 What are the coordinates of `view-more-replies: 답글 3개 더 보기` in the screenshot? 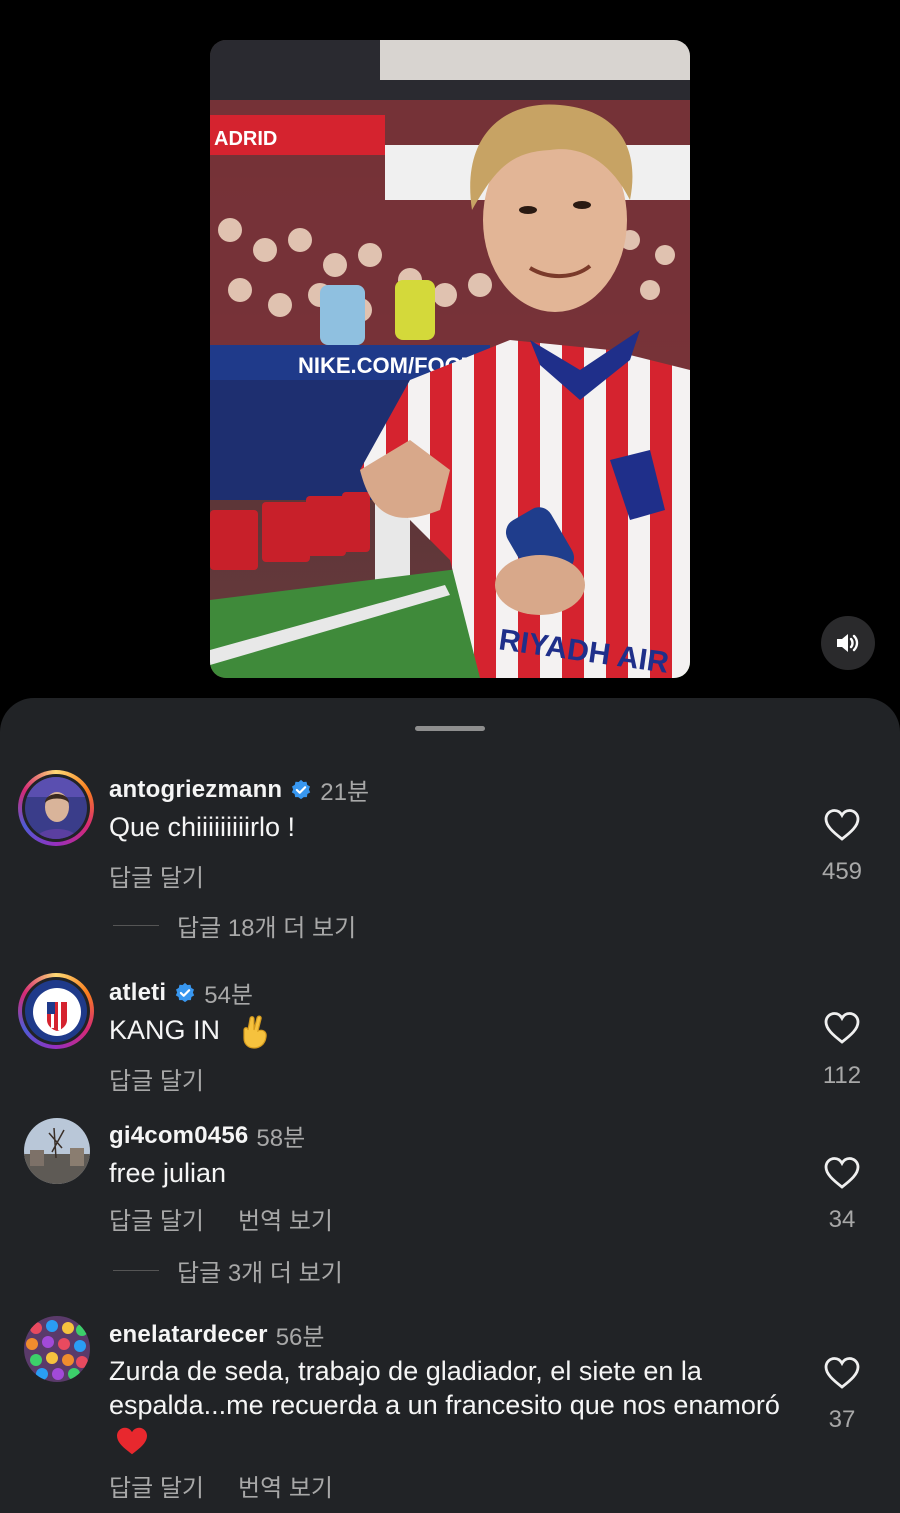 It's located at (228, 1270).